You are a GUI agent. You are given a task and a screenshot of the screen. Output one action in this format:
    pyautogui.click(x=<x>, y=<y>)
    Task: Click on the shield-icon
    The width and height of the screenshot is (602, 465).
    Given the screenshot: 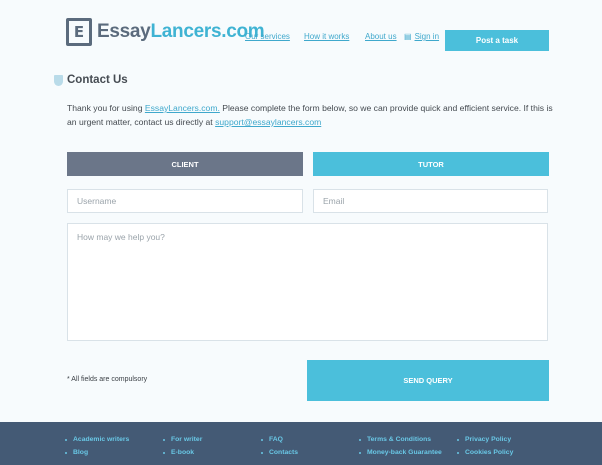 What is the action you would take?
    pyautogui.click(x=58, y=80)
    